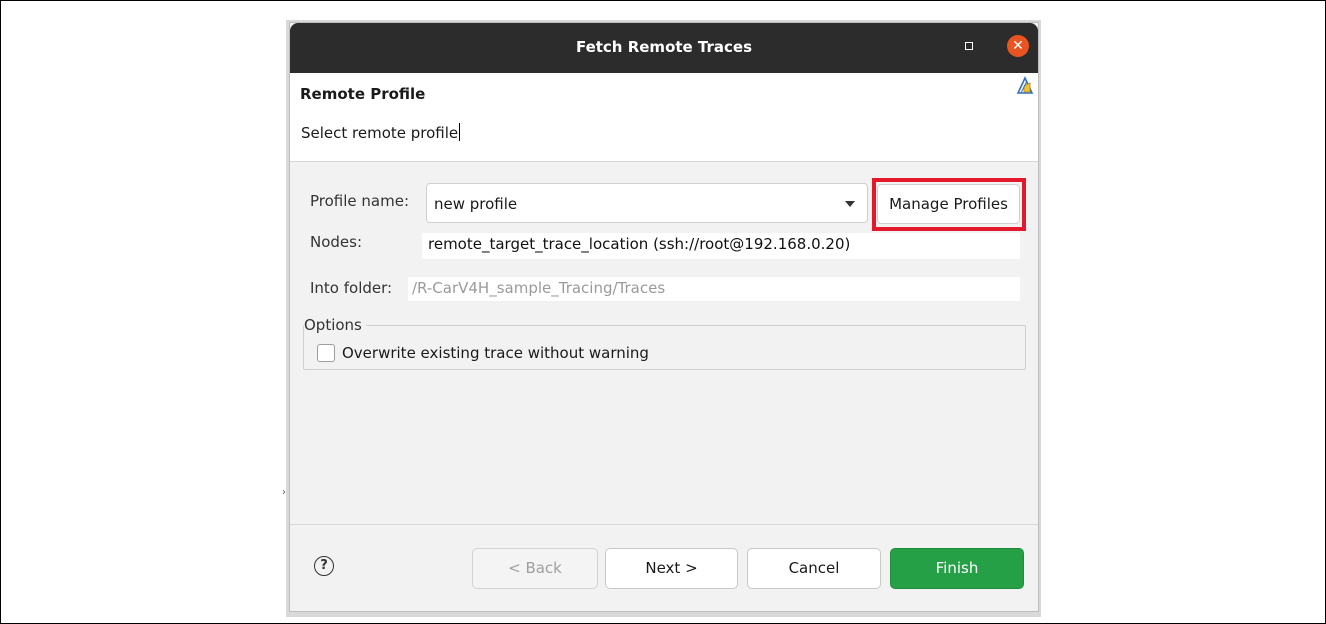 This screenshot has width=1326, height=624. I want to click on wizard-header: Remote Profile Select remote profile, so click(664, 117).